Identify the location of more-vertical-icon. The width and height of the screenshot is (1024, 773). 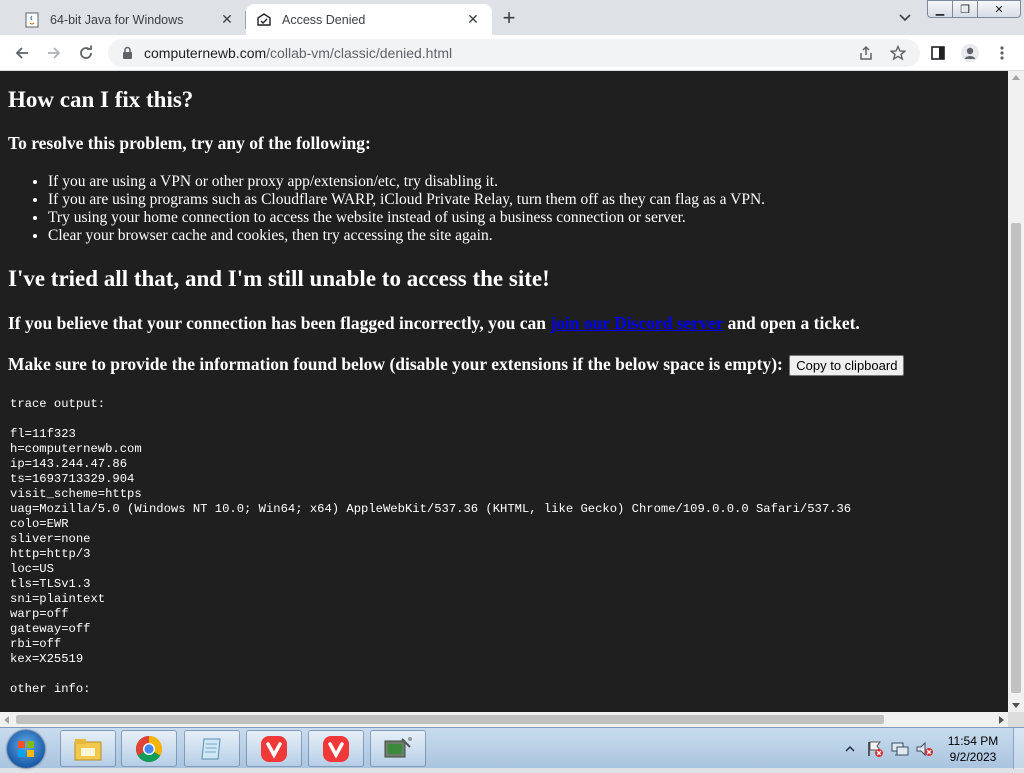
(1002, 53).